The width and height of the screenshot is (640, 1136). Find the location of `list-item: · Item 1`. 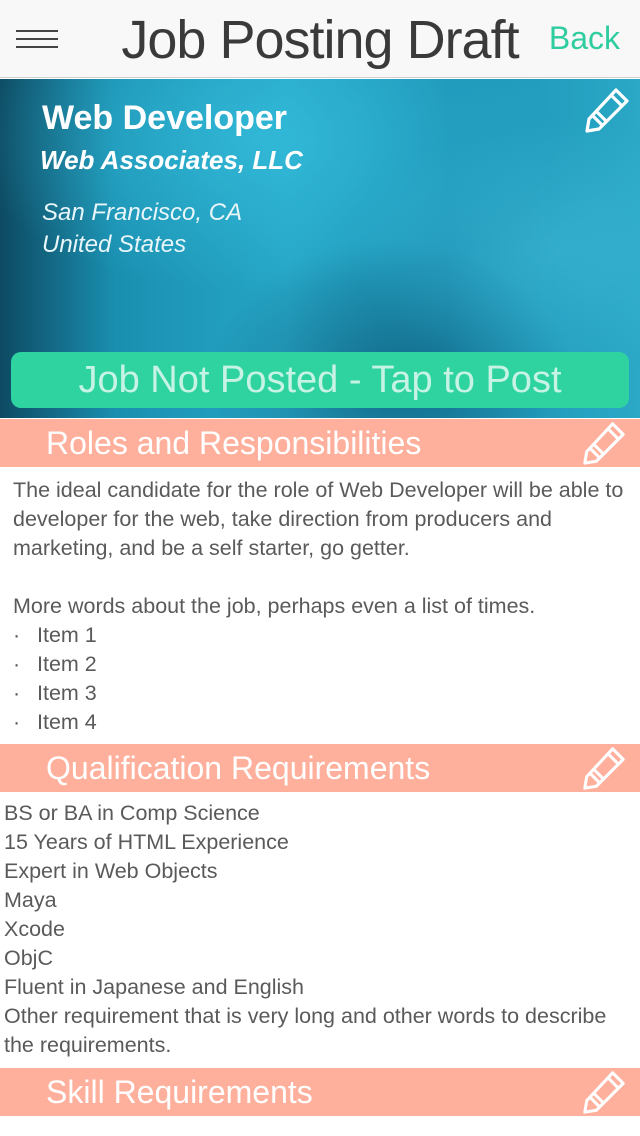

list-item: · Item 1 is located at coordinates (323, 635).